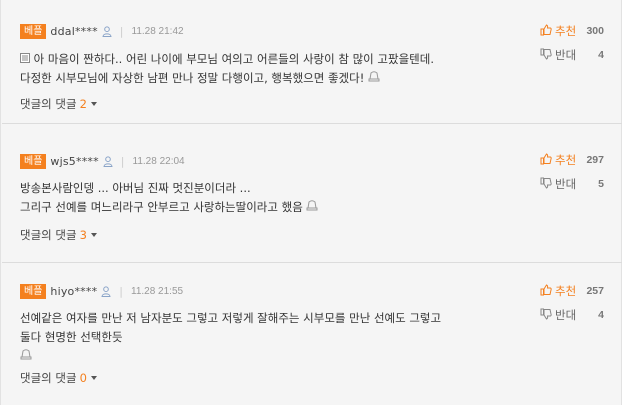 This screenshot has width=622, height=405. I want to click on upvote-count: 297, so click(595, 160).